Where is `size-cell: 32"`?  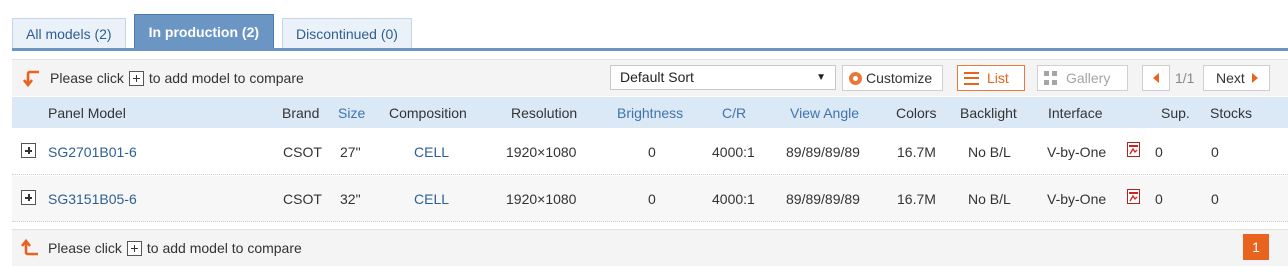 size-cell: 32" is located at coordinates (350, 199).